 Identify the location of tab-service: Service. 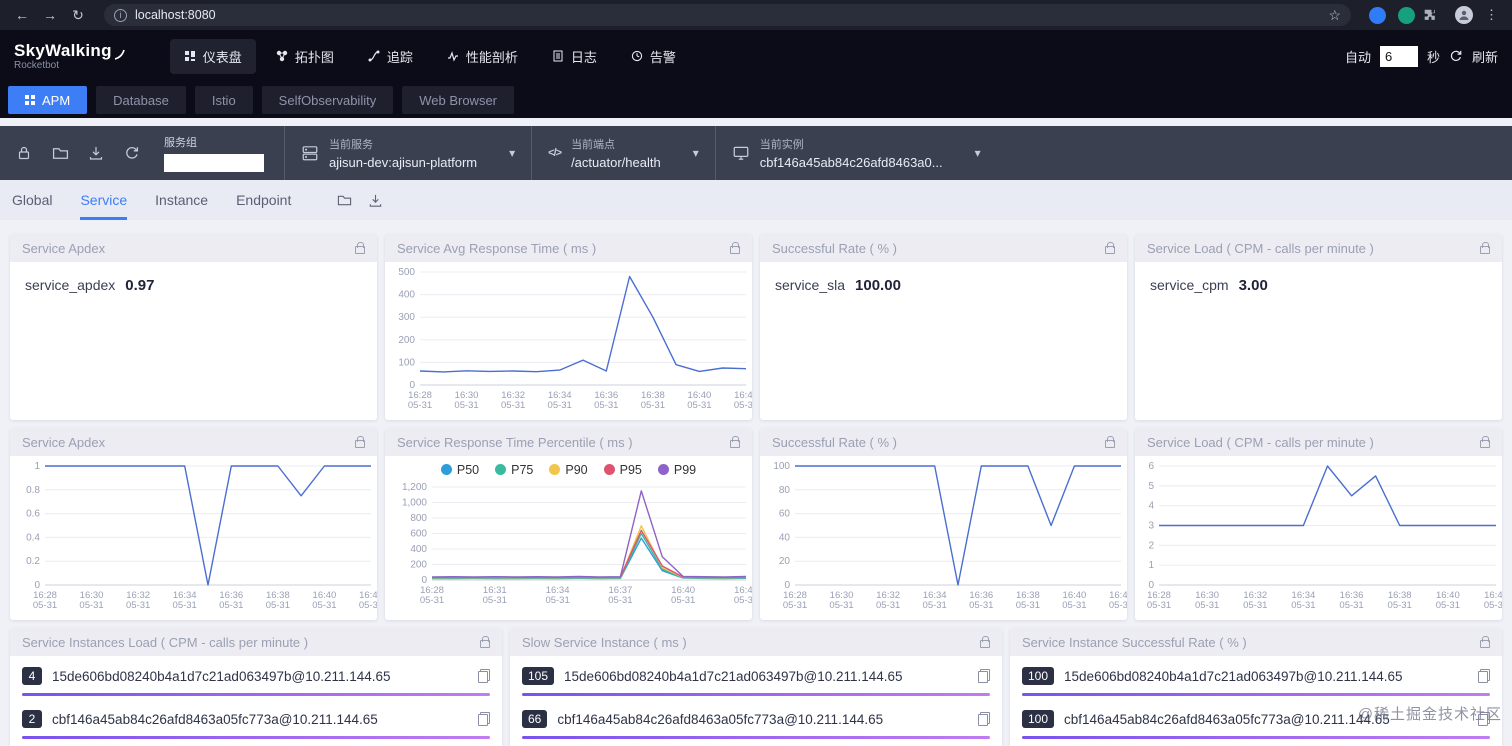
(104, 200).